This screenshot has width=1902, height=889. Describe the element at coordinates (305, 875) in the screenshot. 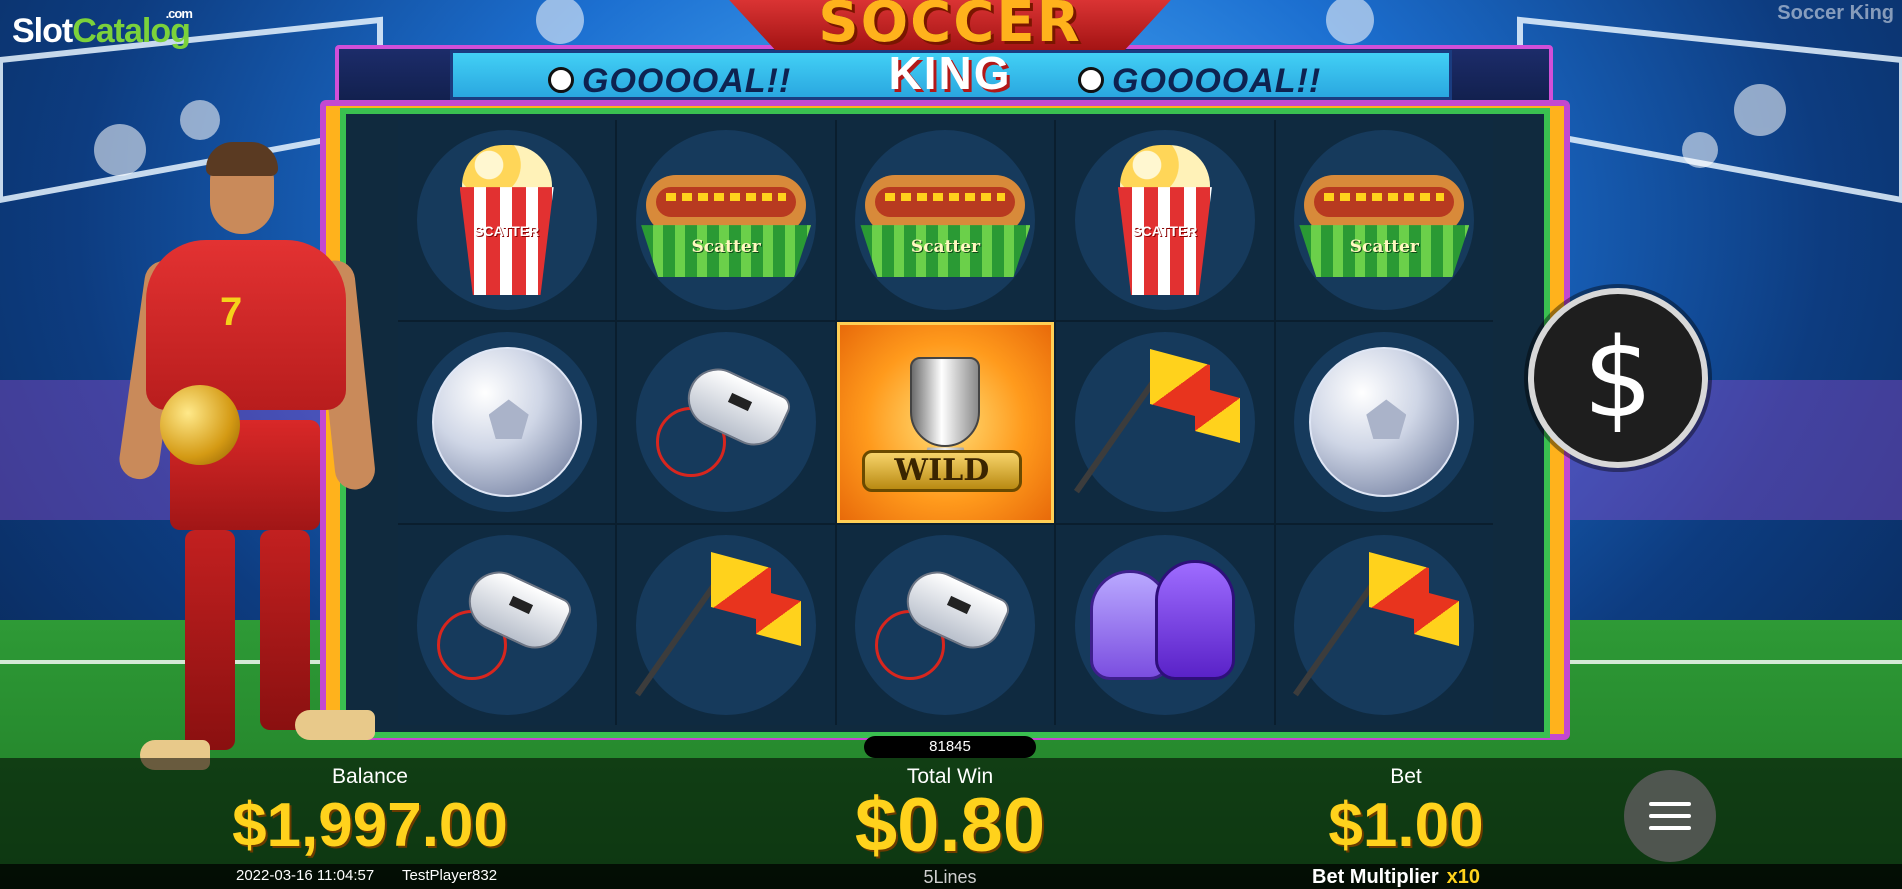

I see `timestamp: 2022-03-16 11:04:57` at that location.